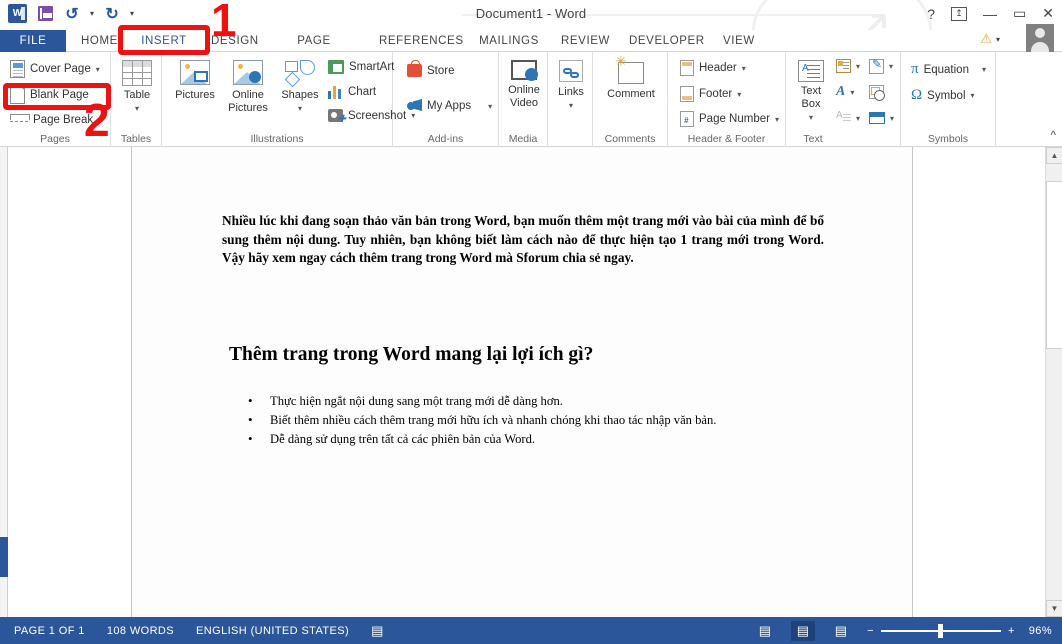  I want to click on blank-page-button: Blank Page, so click(49, 95).